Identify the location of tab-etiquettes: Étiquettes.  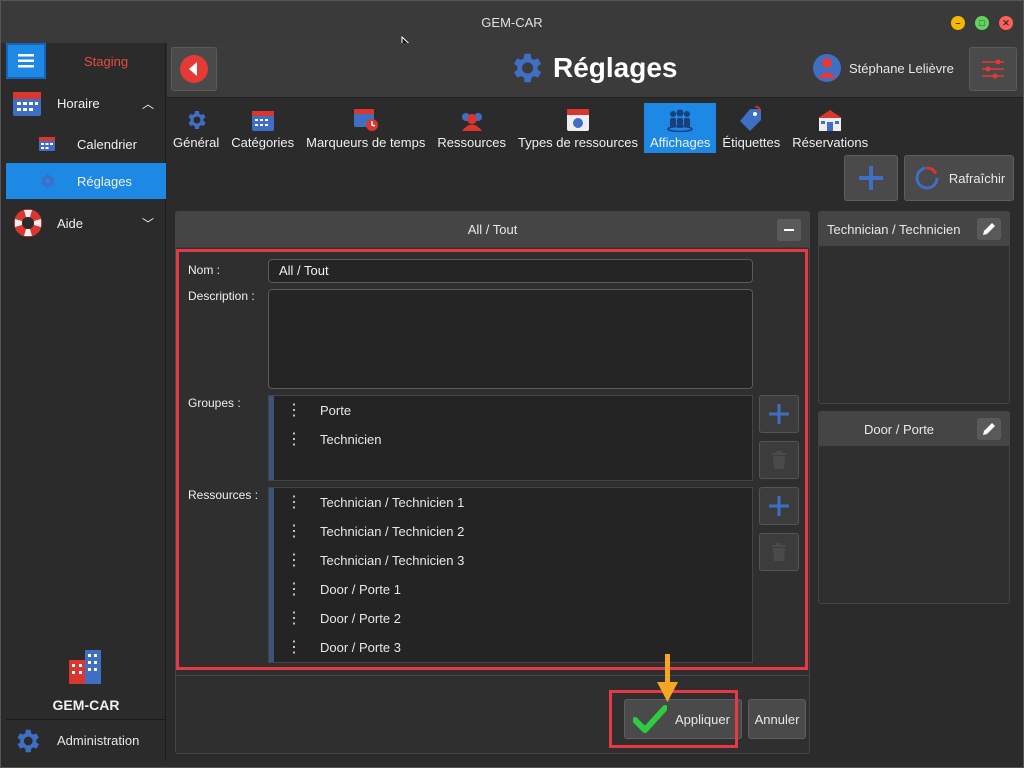
(751, 128).